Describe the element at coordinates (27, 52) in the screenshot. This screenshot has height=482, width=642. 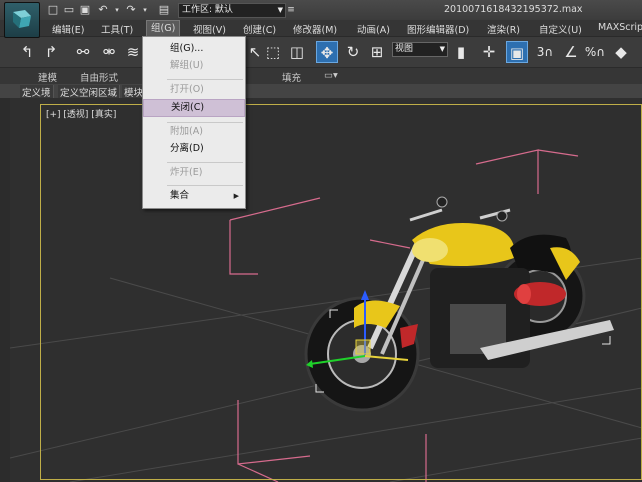
I see `undo-arrow-icon: ↰` at that location.